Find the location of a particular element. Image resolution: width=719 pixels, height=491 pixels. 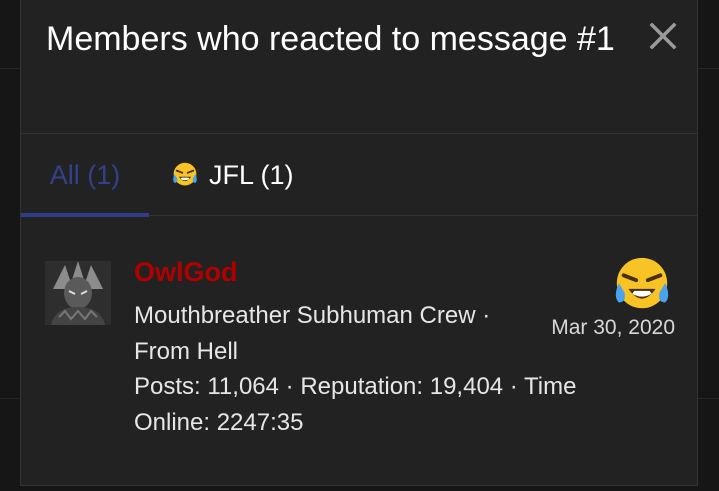

reaction-date: Mar 30, 2020 is located at coordinates (613, 327).